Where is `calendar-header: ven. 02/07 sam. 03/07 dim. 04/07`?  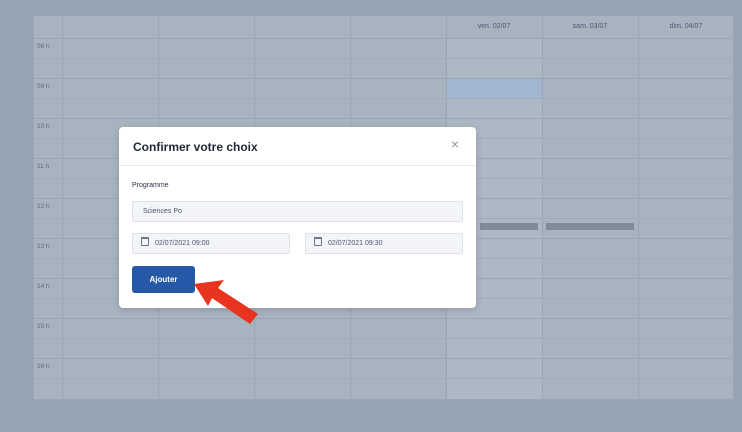 calendar-header: ven. 02/07 sam. 03/07 dim. 04/07 is located at coordinates (383, 27).